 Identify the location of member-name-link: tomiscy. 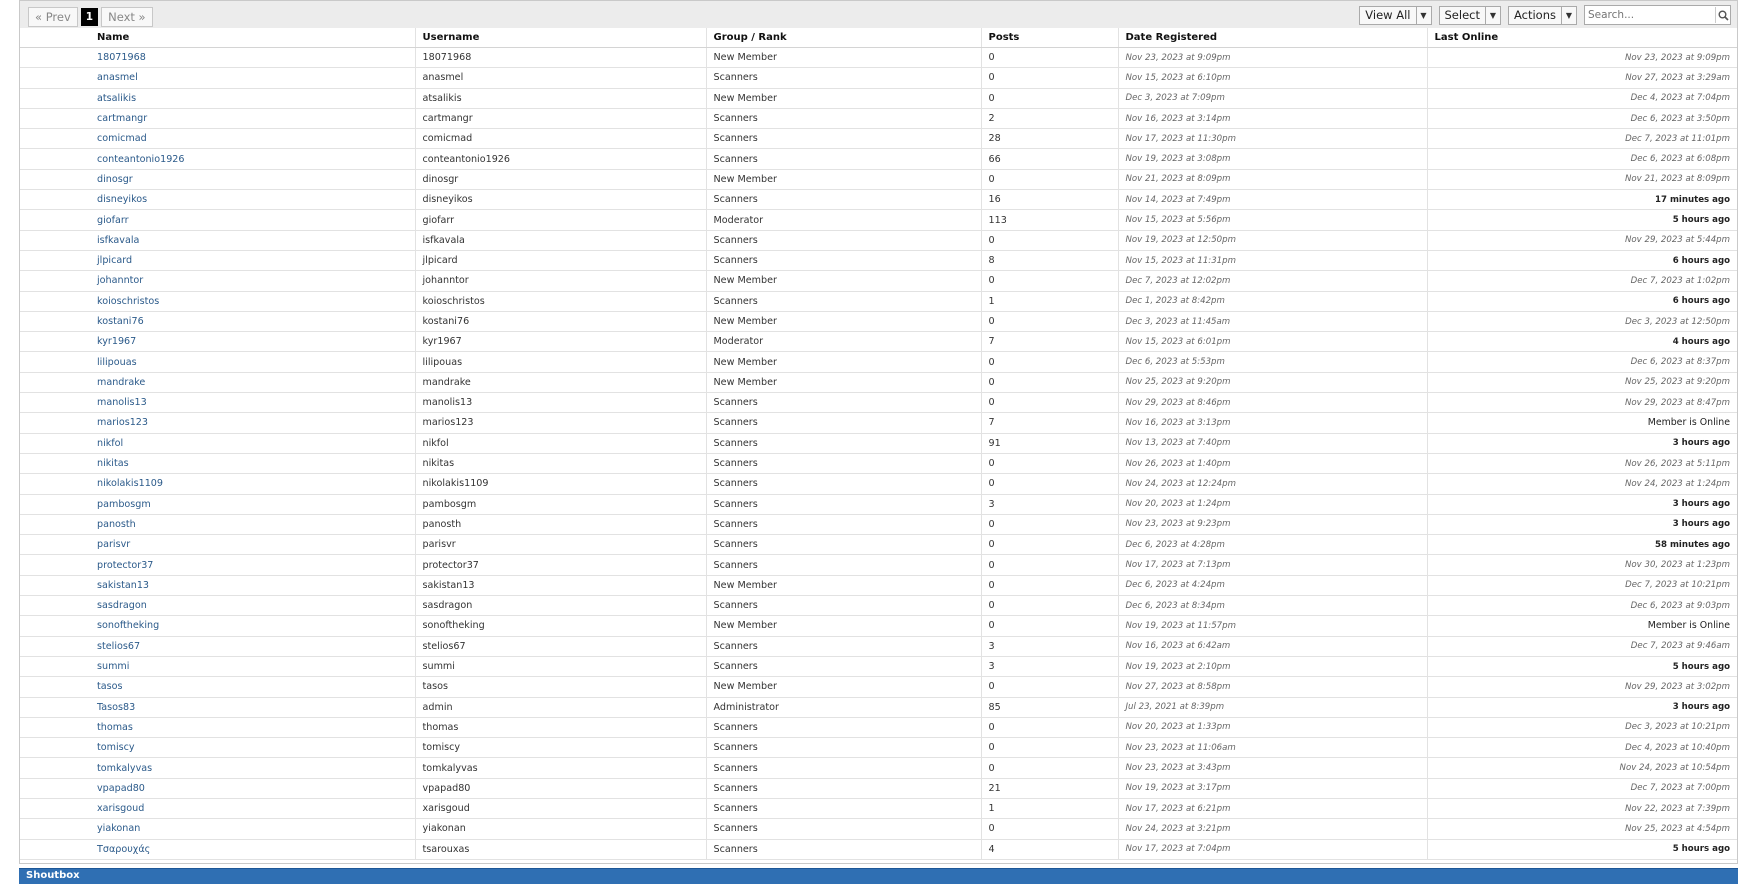
(217, 748).